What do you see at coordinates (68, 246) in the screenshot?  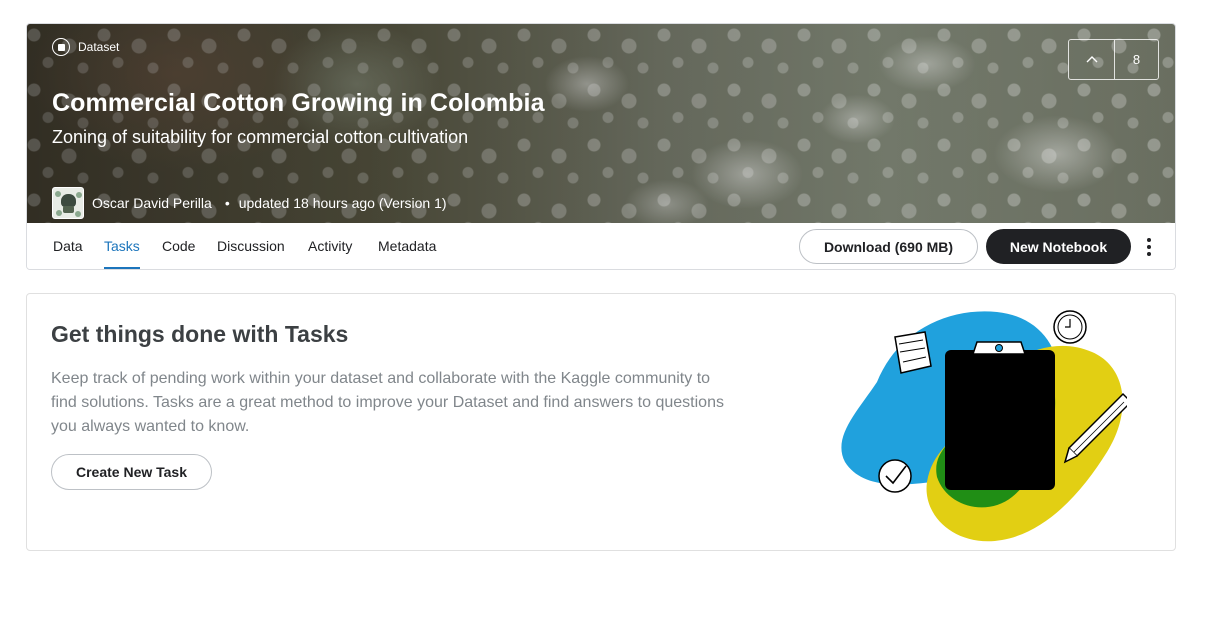 I see `tab-data: Data` at bounding box center [68, 246].